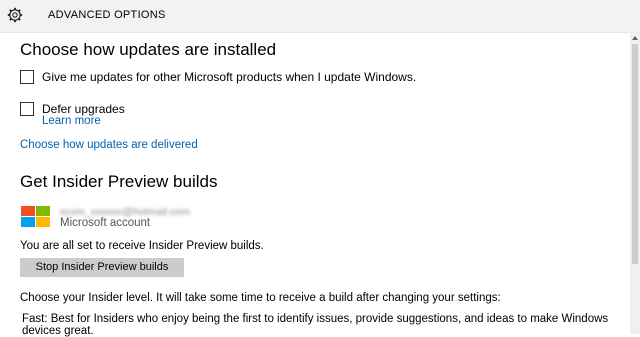 The width and height of the screenshot is (640, 337). What do you see at coordinates (27, 109) in the screenshot?
I see `defer-upgrades-checkbox` at bounding box center [27, 109].